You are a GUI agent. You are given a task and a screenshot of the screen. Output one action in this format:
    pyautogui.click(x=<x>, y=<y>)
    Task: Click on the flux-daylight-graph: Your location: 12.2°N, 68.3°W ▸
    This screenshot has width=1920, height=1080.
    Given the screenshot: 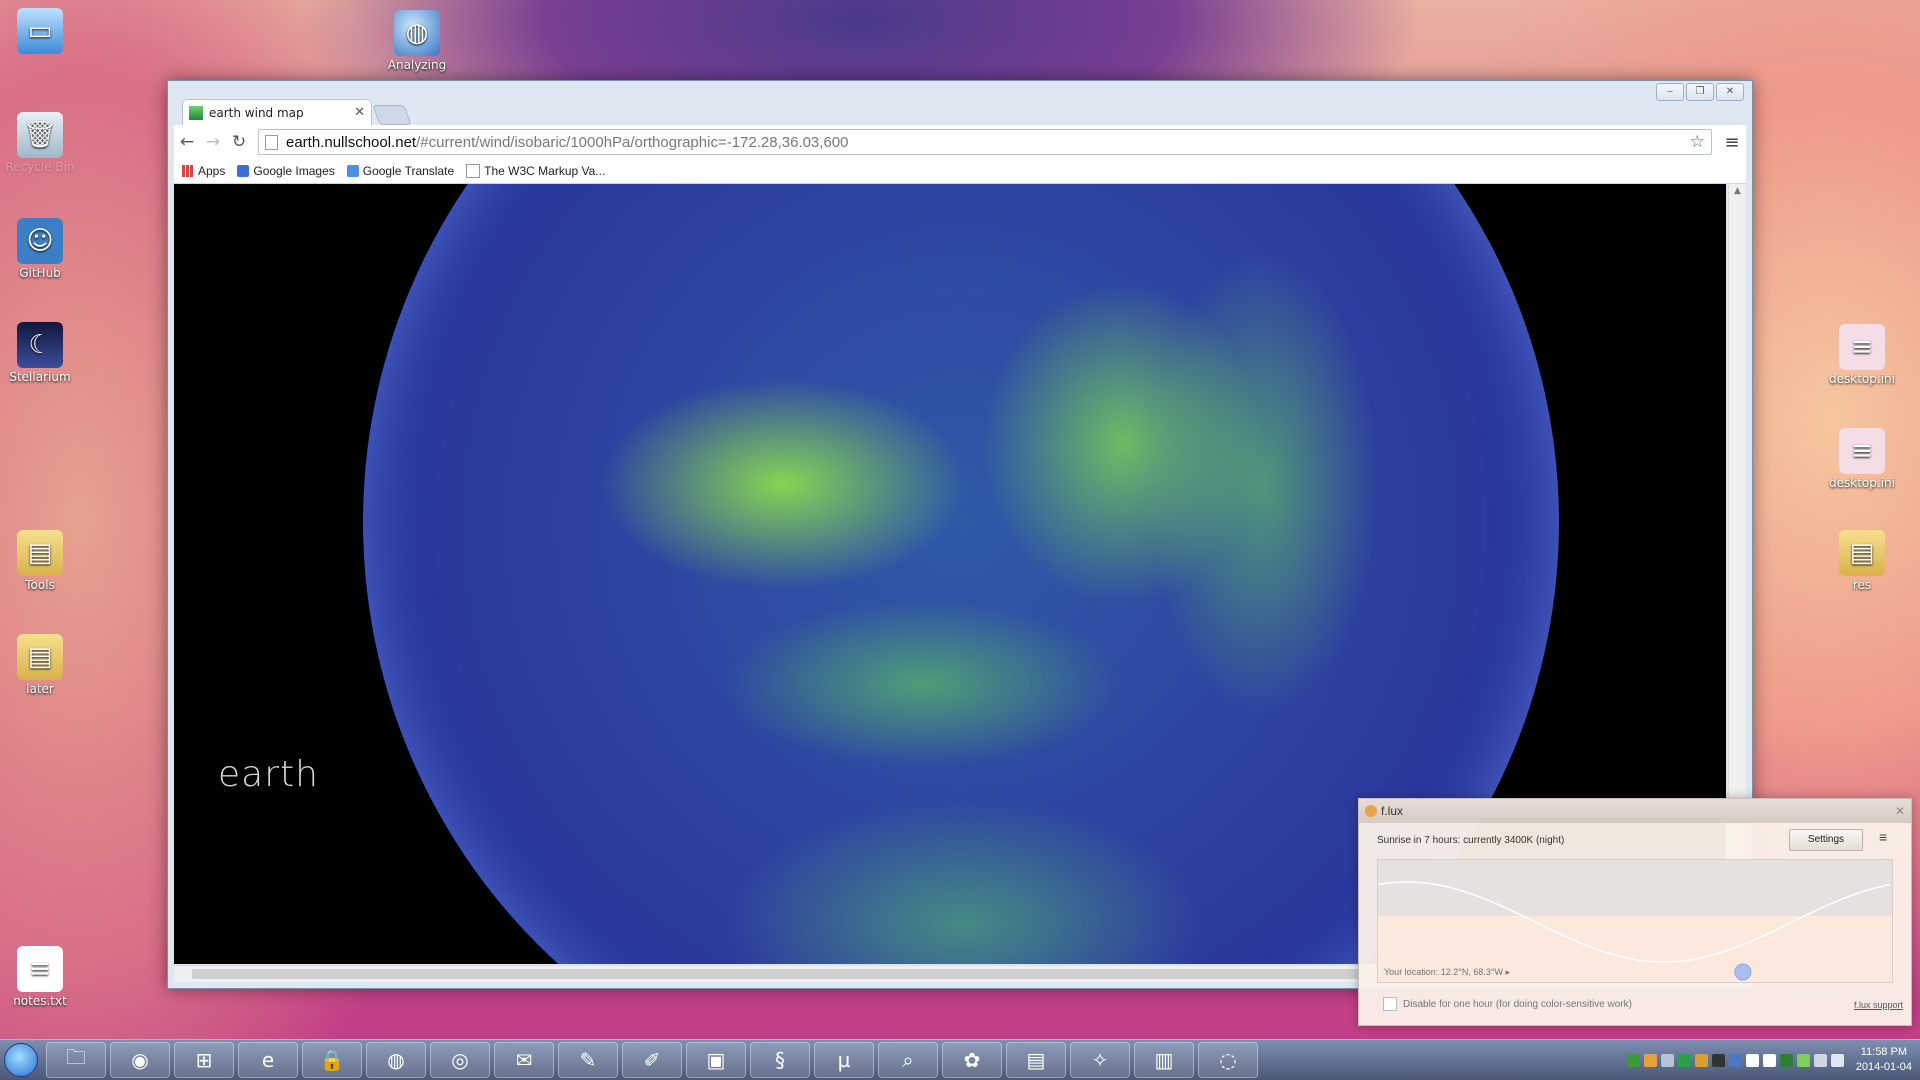 What is the action you would take?
    pyautogui.click(x=1635, y=921)
    